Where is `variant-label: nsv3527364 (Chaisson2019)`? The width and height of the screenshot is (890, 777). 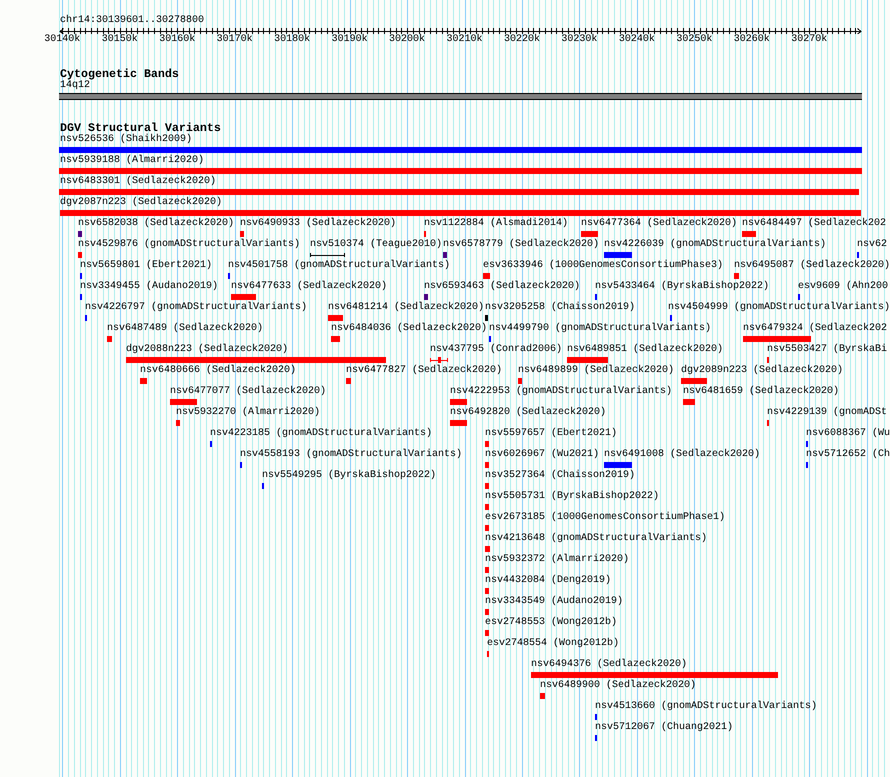 variant-label: nsv3527364 (Chaisson2019) is located at coordinates (560, 476).